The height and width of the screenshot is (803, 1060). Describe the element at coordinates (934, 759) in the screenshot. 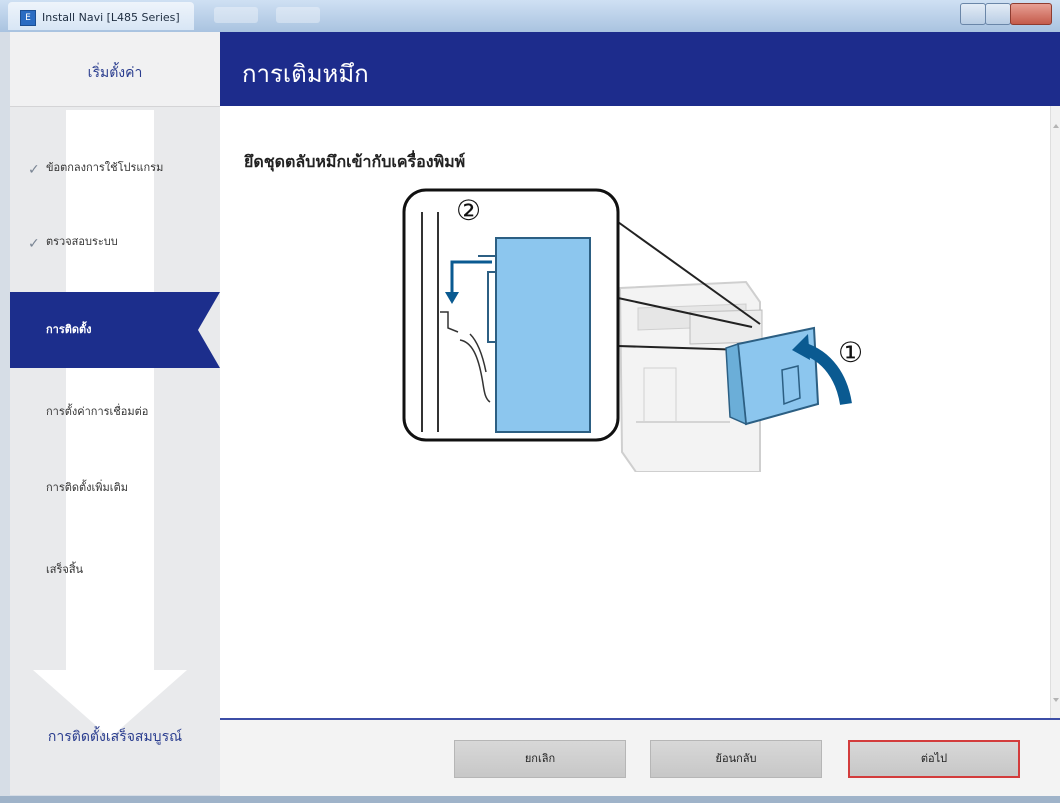

I see `next-button: ต่อไป` at that location.